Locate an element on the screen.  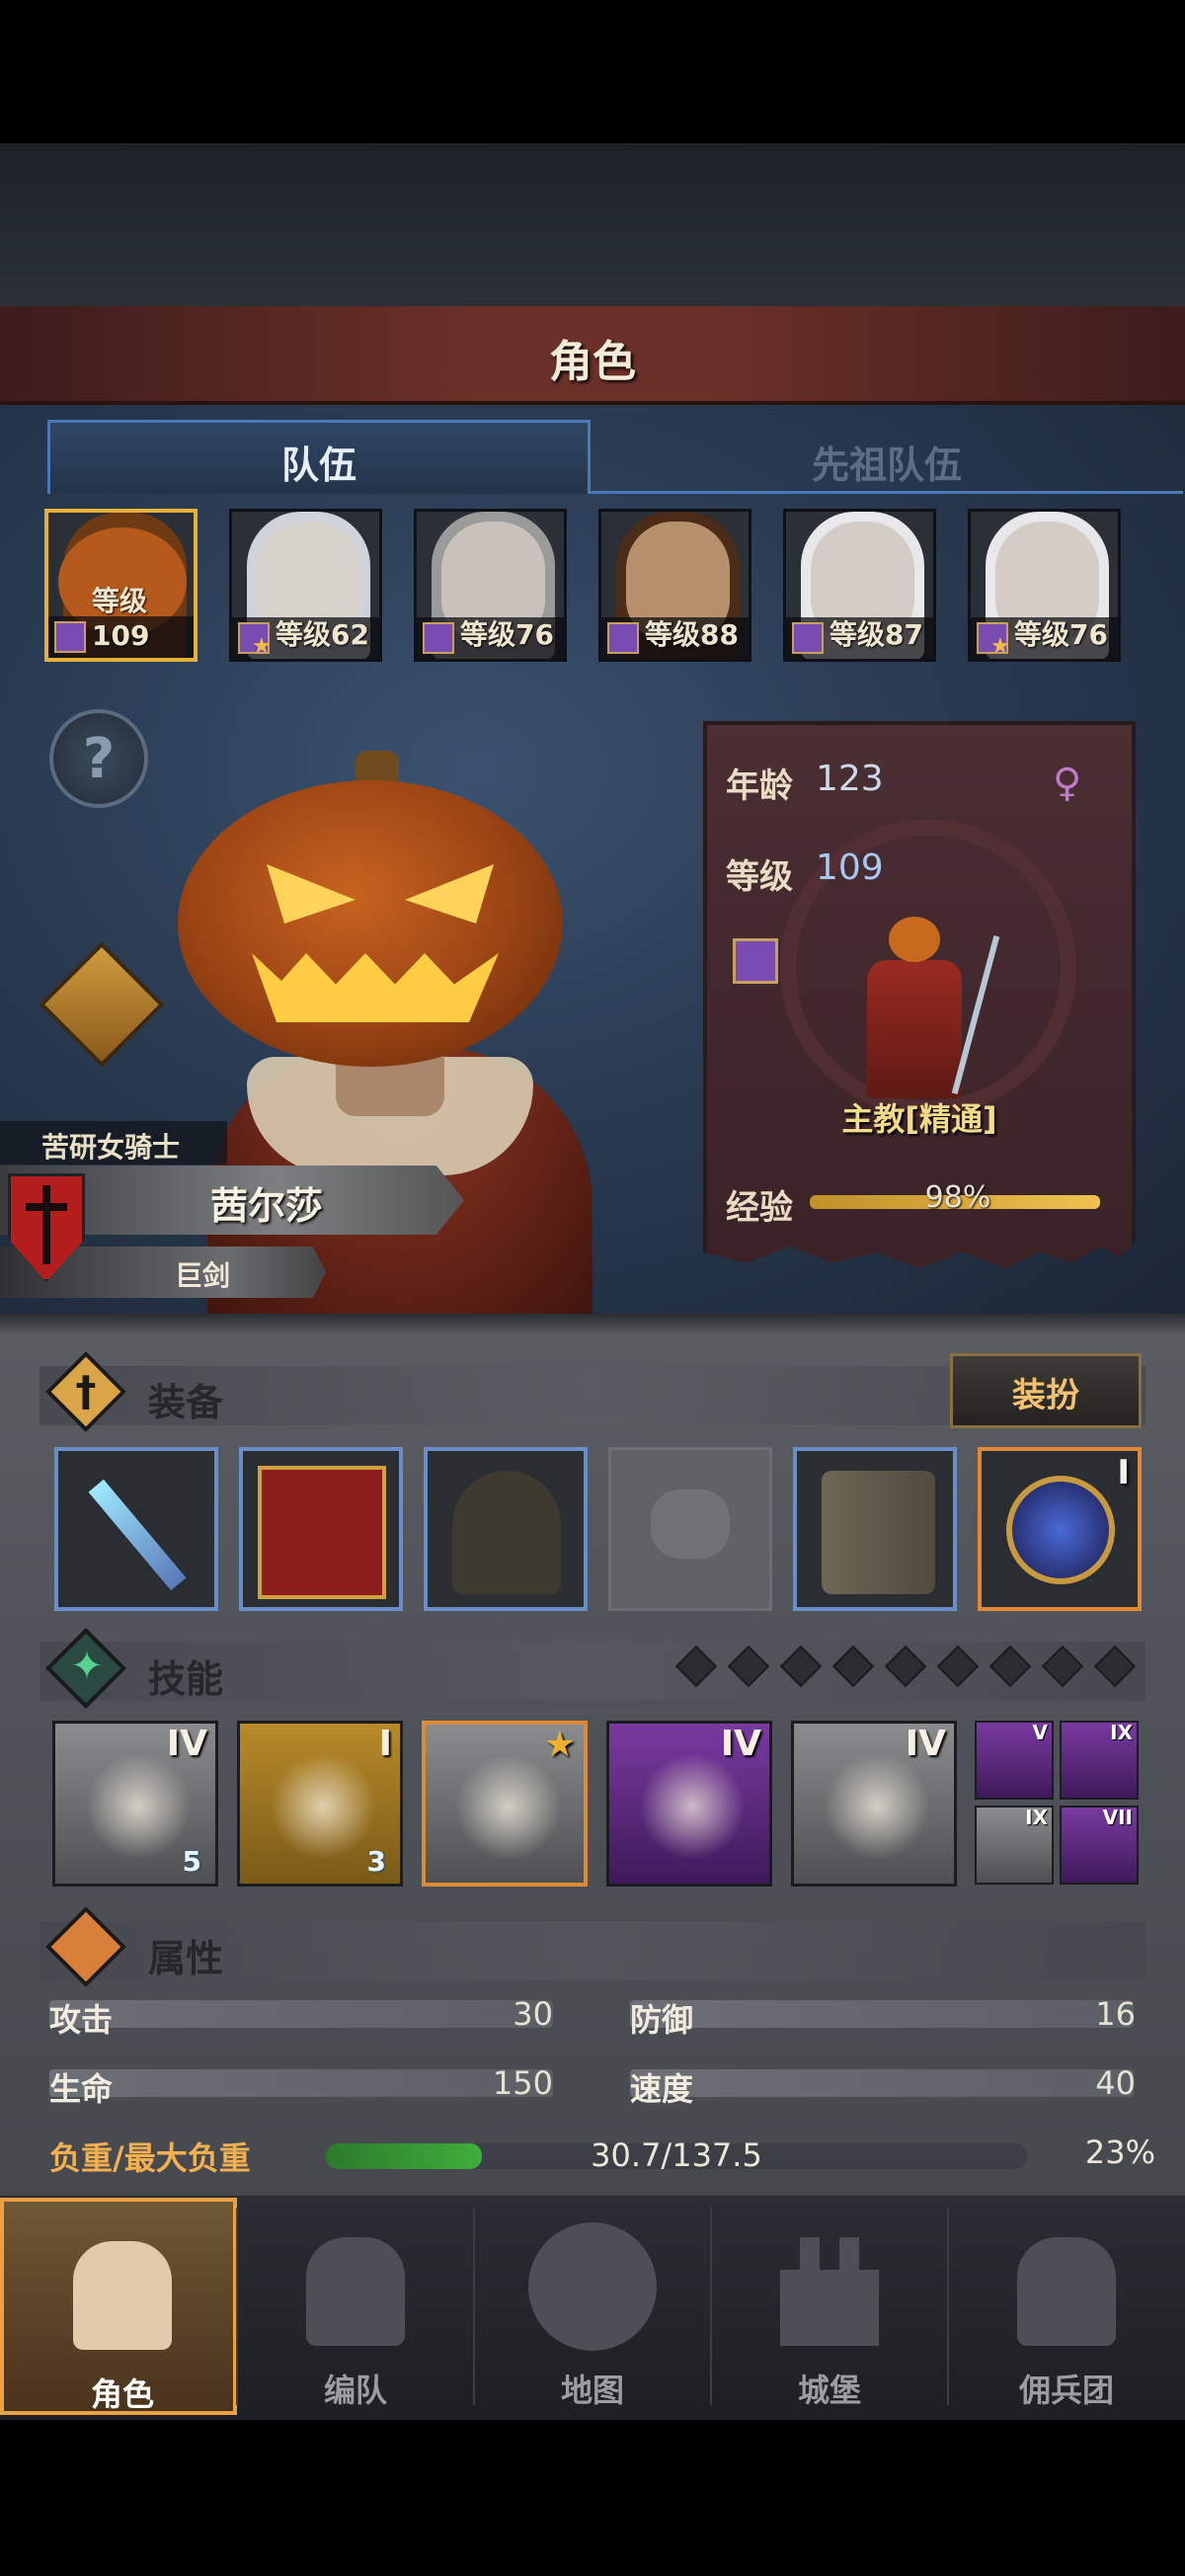
level-label: 等级 is located at coordinates (759, 877).